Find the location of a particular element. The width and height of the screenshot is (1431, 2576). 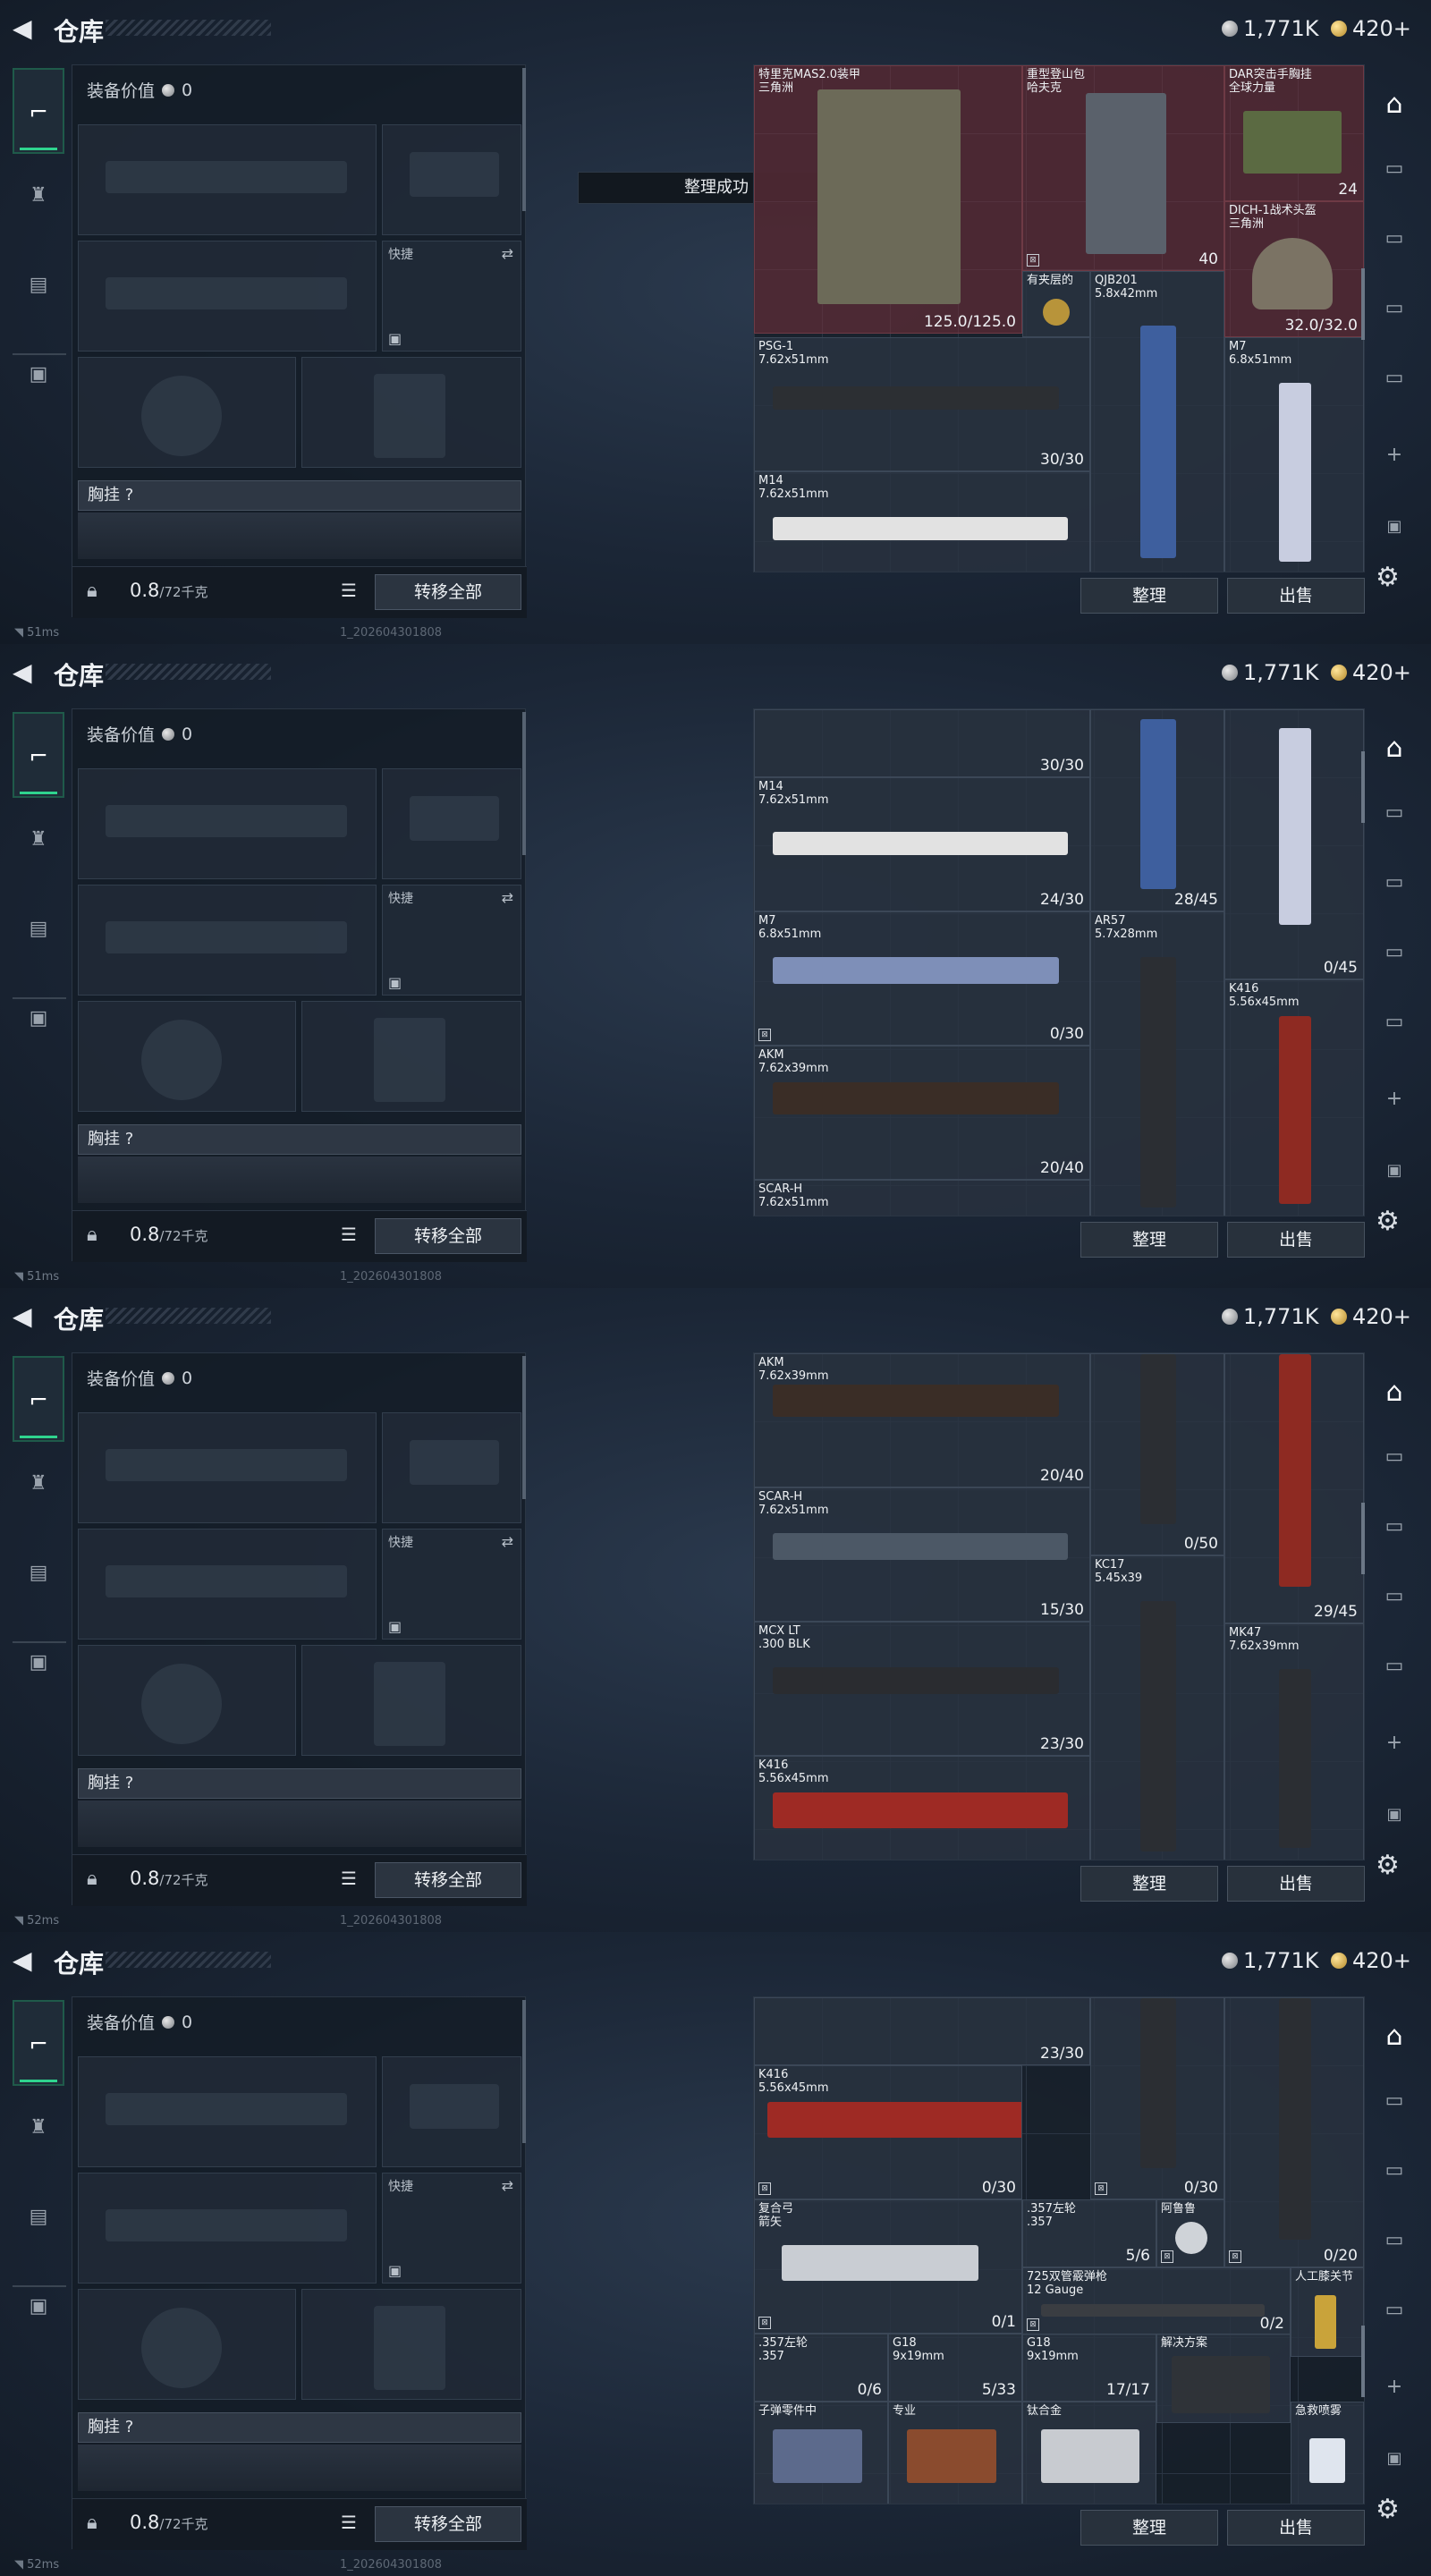

loadout-scrollbar is located at coordinates (524, 2071).